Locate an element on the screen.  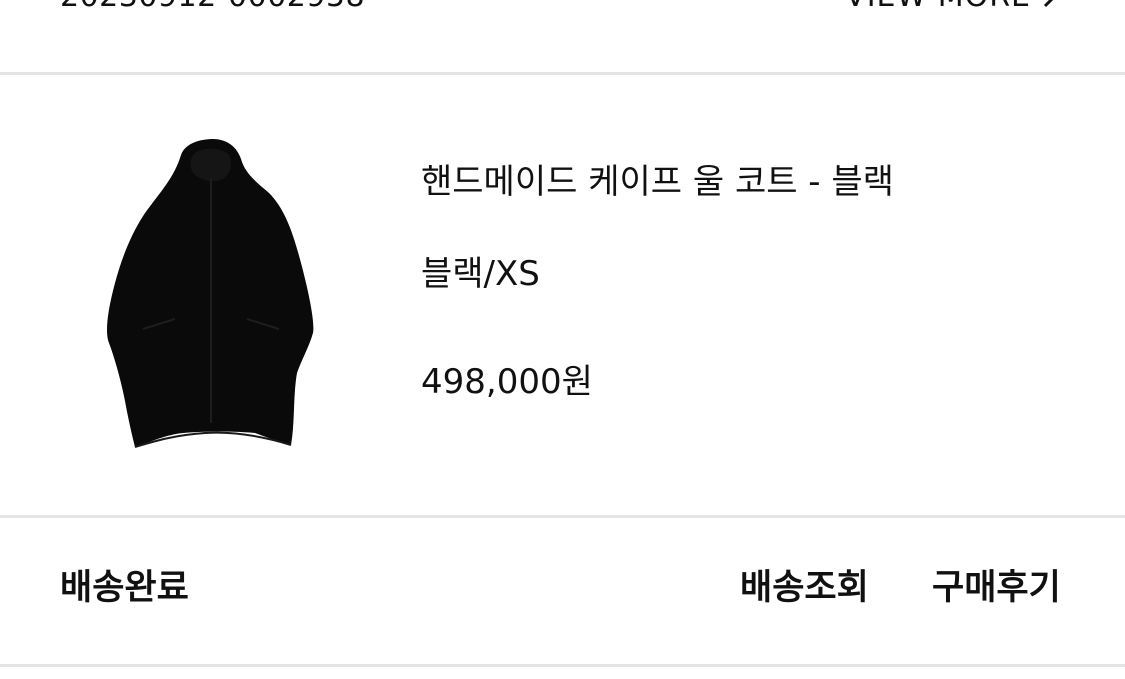
delivery-status-label: 배송완료 is located at coordinates (124, 588).